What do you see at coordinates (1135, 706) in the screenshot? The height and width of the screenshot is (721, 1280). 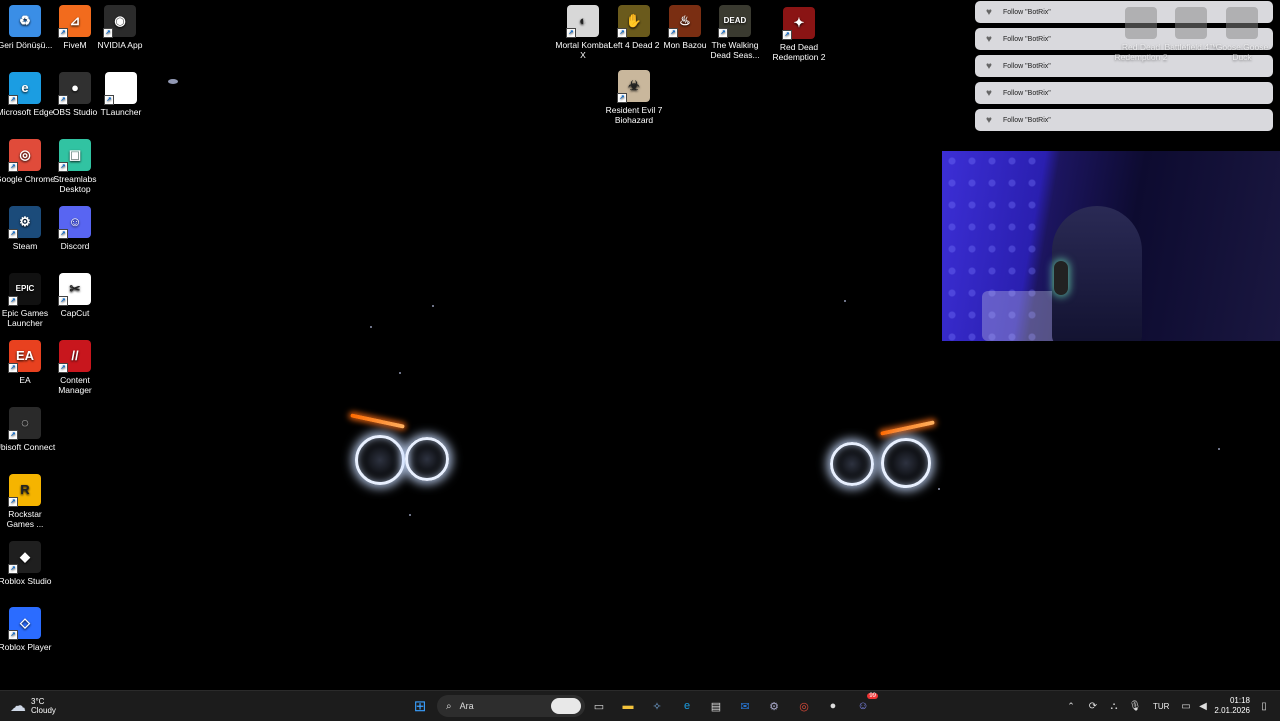 I see `microphone-icon: 🎙` at bounding box center [1135, 706].